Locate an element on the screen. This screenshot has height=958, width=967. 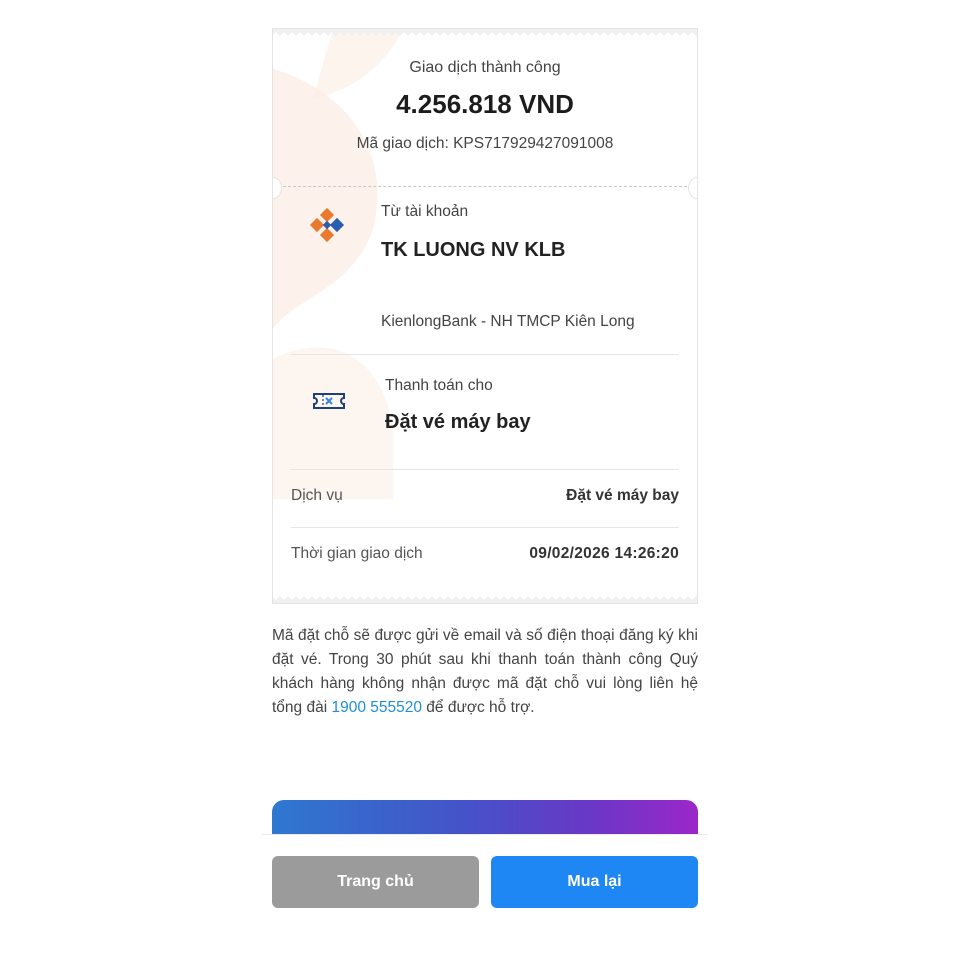
transaction-status: Giao dịch thành công is located at coordinates (485, 67).